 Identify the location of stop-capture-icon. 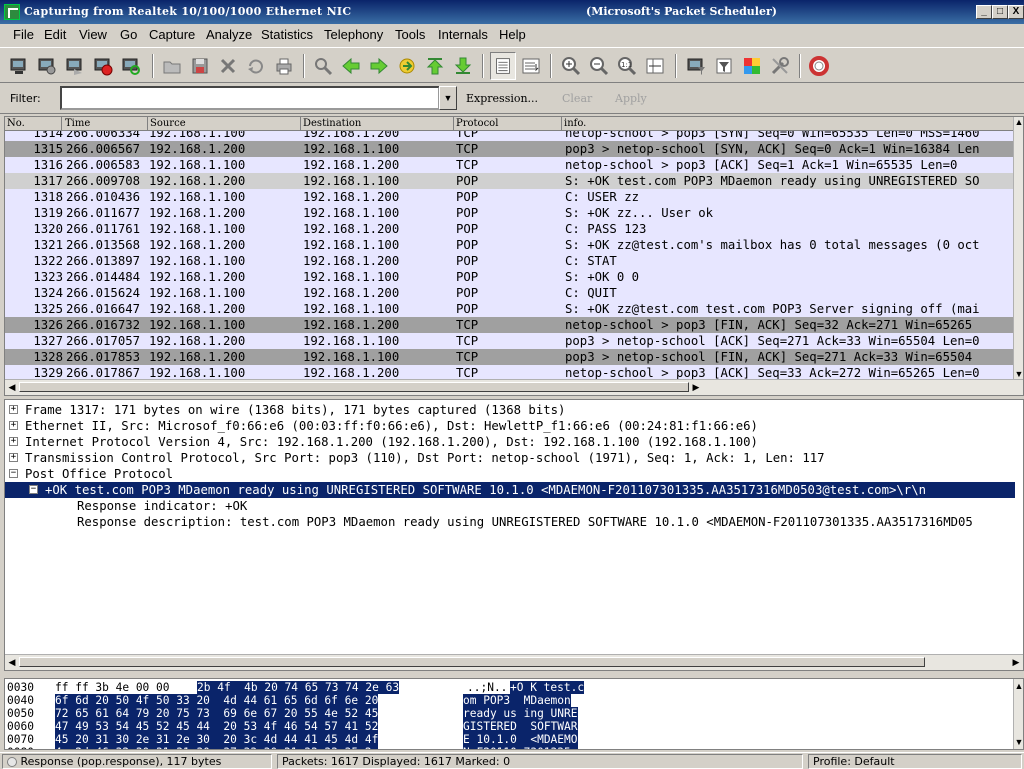
(103, 66).